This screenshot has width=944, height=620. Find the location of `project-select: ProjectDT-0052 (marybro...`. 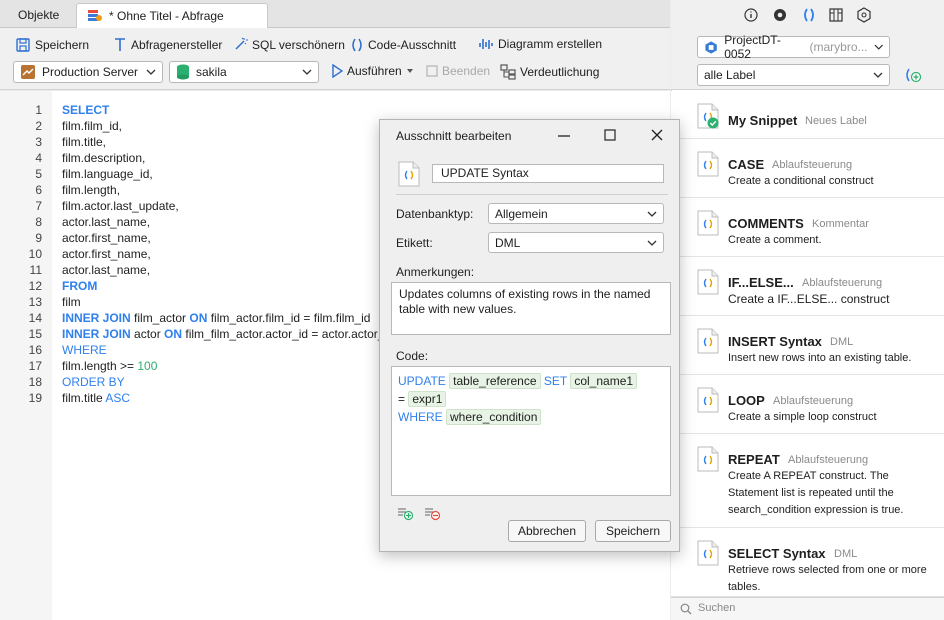

project-select: ProjectDT-0052 (marybro... is located at coordinates (793, 47).